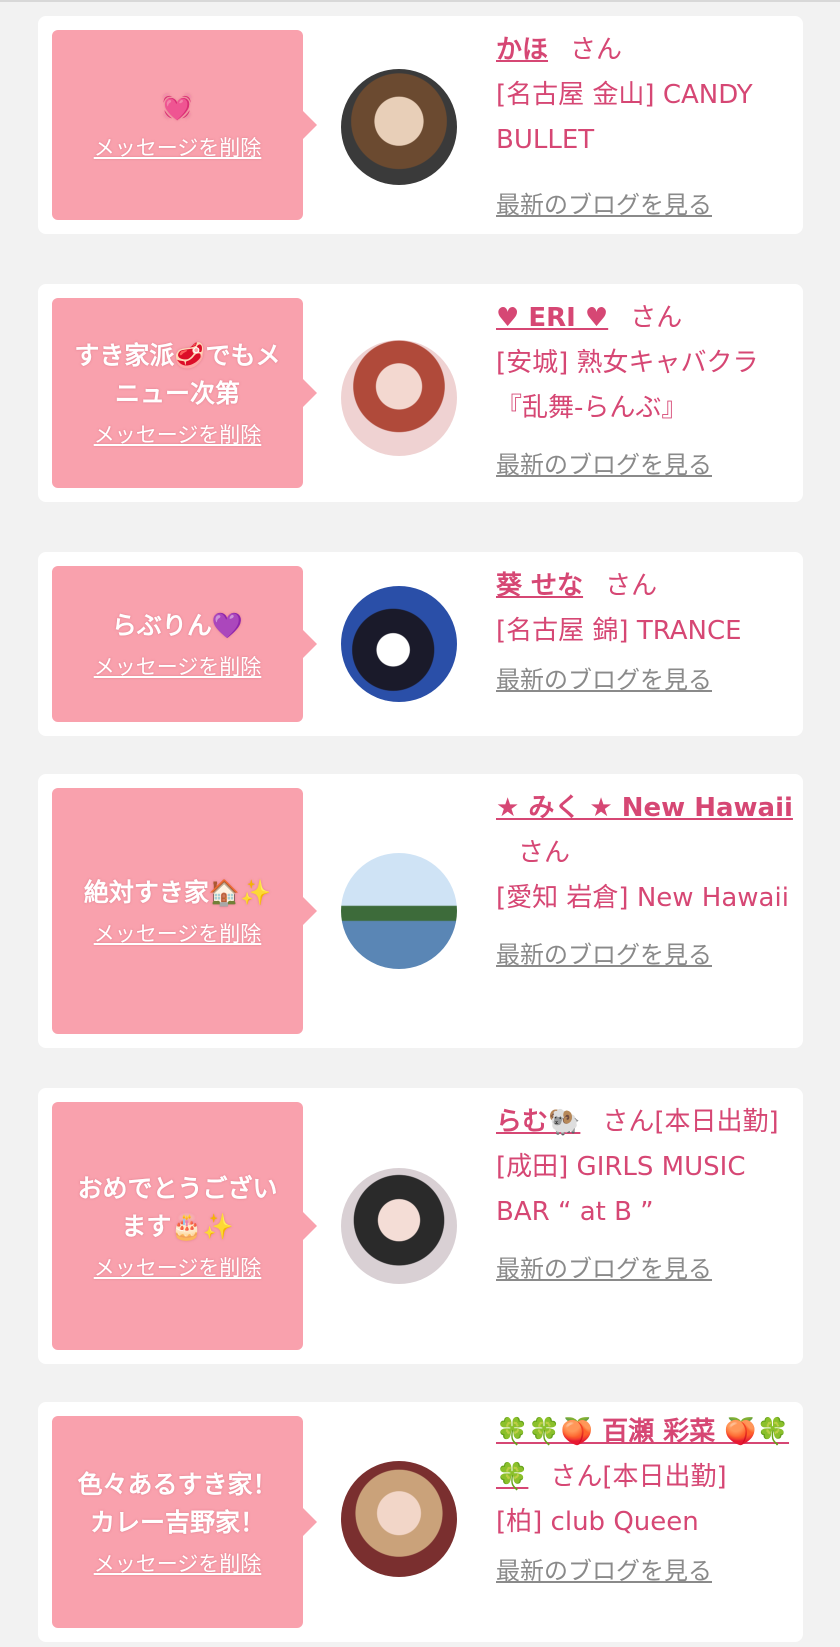 Image resolution: width=840 pixels, height=1647 pixels. I want to click on message-text: らぶりん💜, so click(177, 625).